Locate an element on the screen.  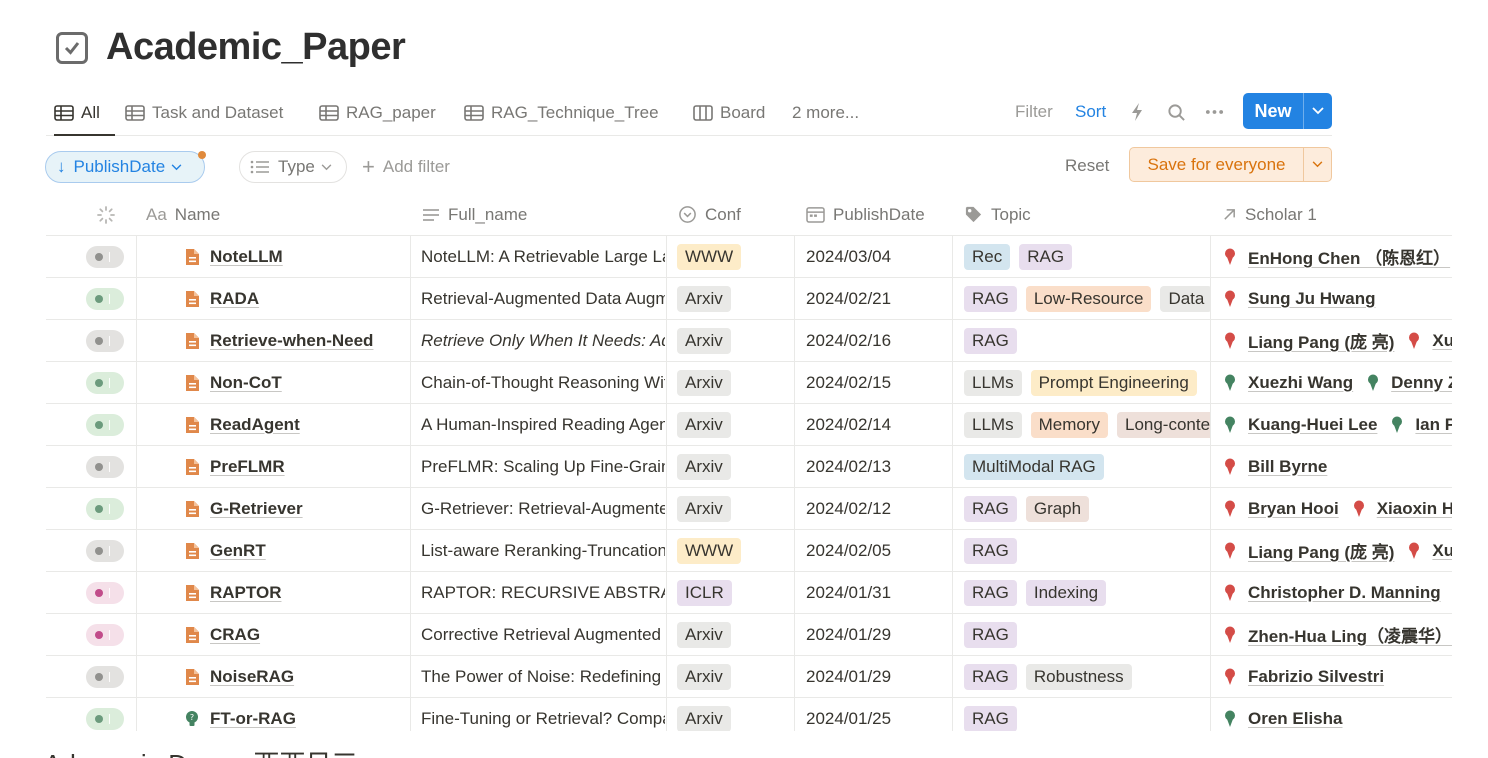
scholar-link: Xuezhi Wang is located at coordinates (1288, 383).